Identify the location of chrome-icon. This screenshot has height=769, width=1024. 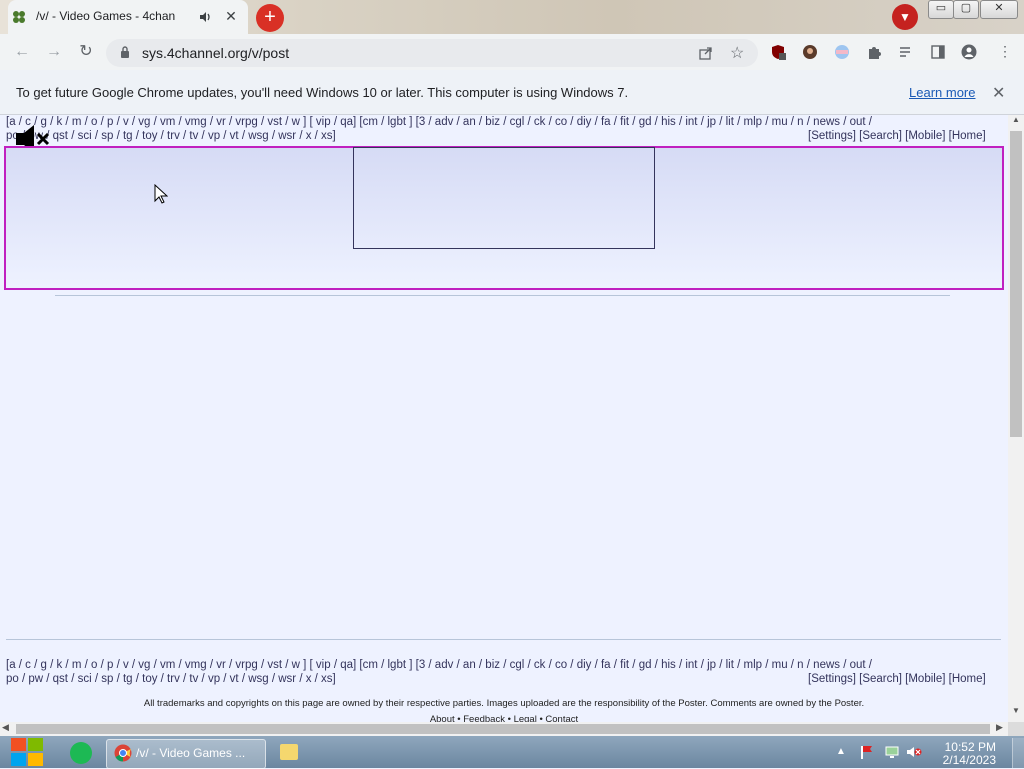
(123, 753).